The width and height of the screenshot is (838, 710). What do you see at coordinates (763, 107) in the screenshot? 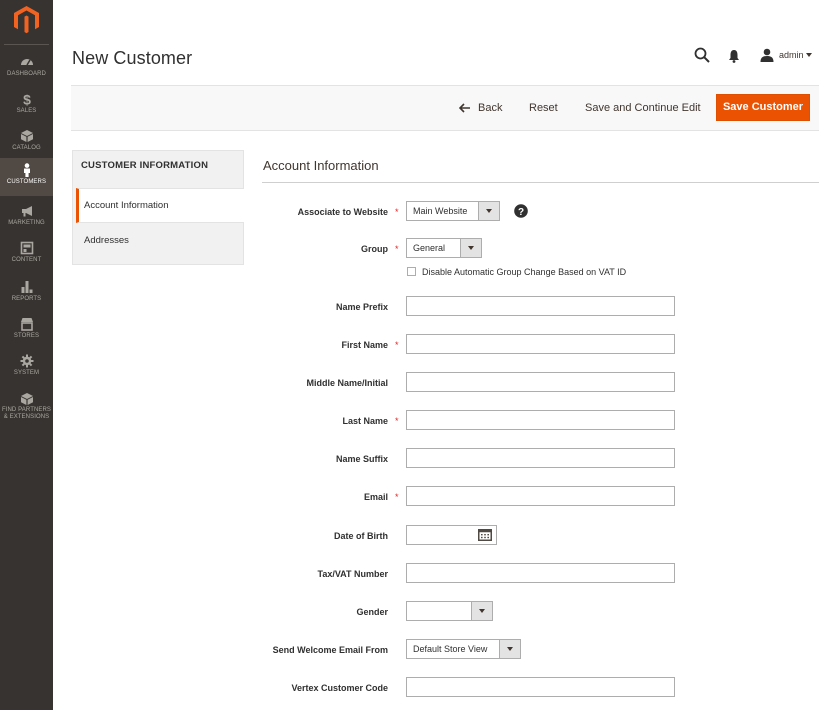
I see `save-customer-button: Save Customer` at bounding box center [763, 107].